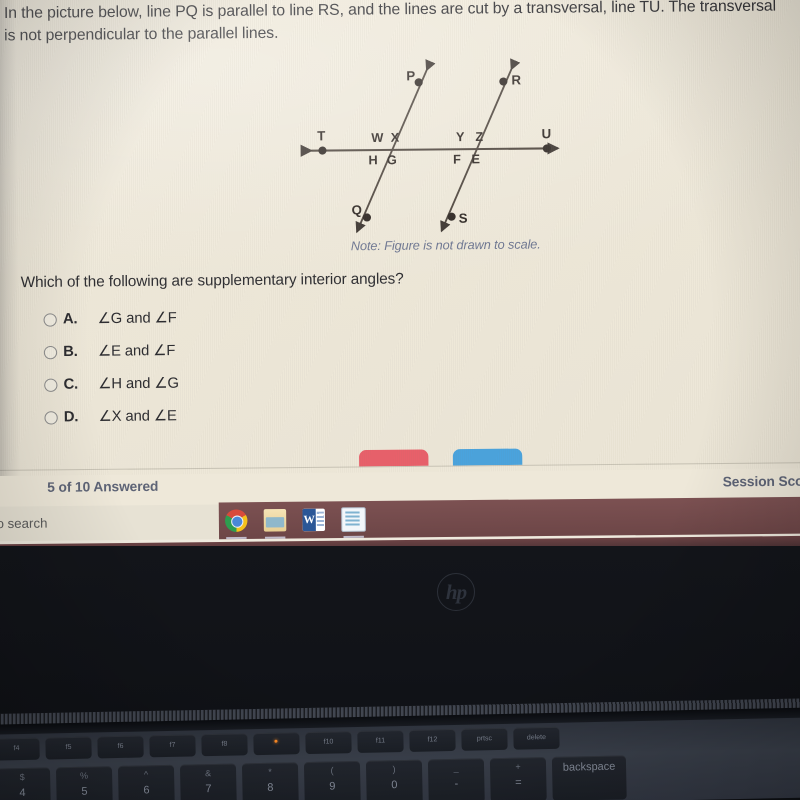 This screenshot has height=800, width=800. What do you see at coordinates (394, 785) in the screenshot?
I see `key-0-label: 0` at bounding box center [394, 785].